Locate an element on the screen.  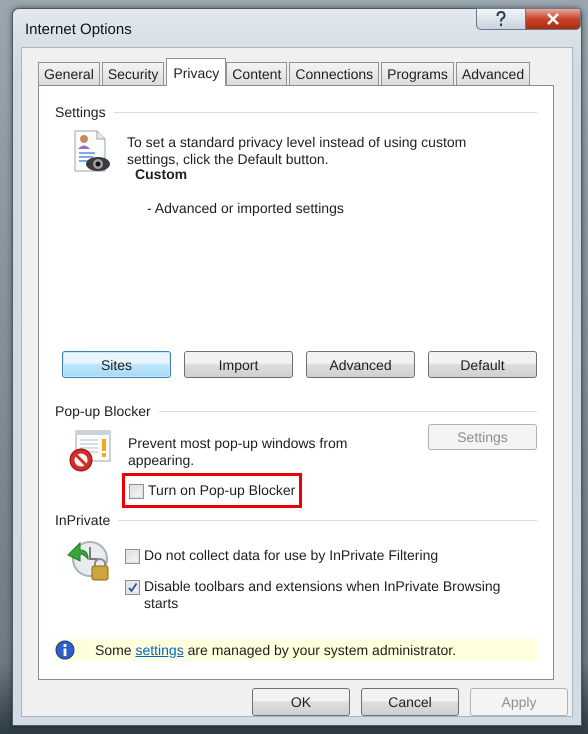
popup-description: Prevent most pop-up windows from appearing. is located at coordinates (238, 452).